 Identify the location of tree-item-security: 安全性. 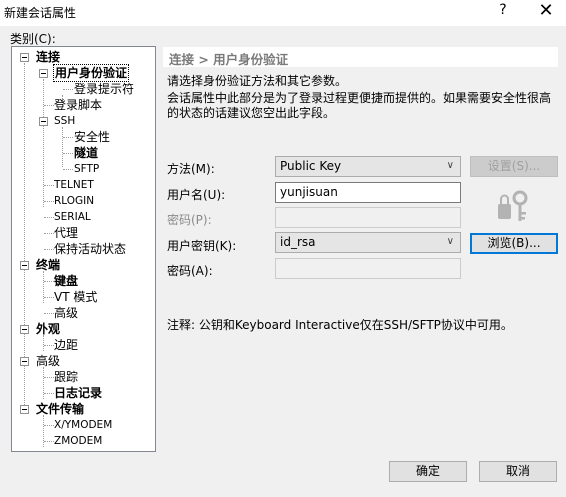
(92, 137).